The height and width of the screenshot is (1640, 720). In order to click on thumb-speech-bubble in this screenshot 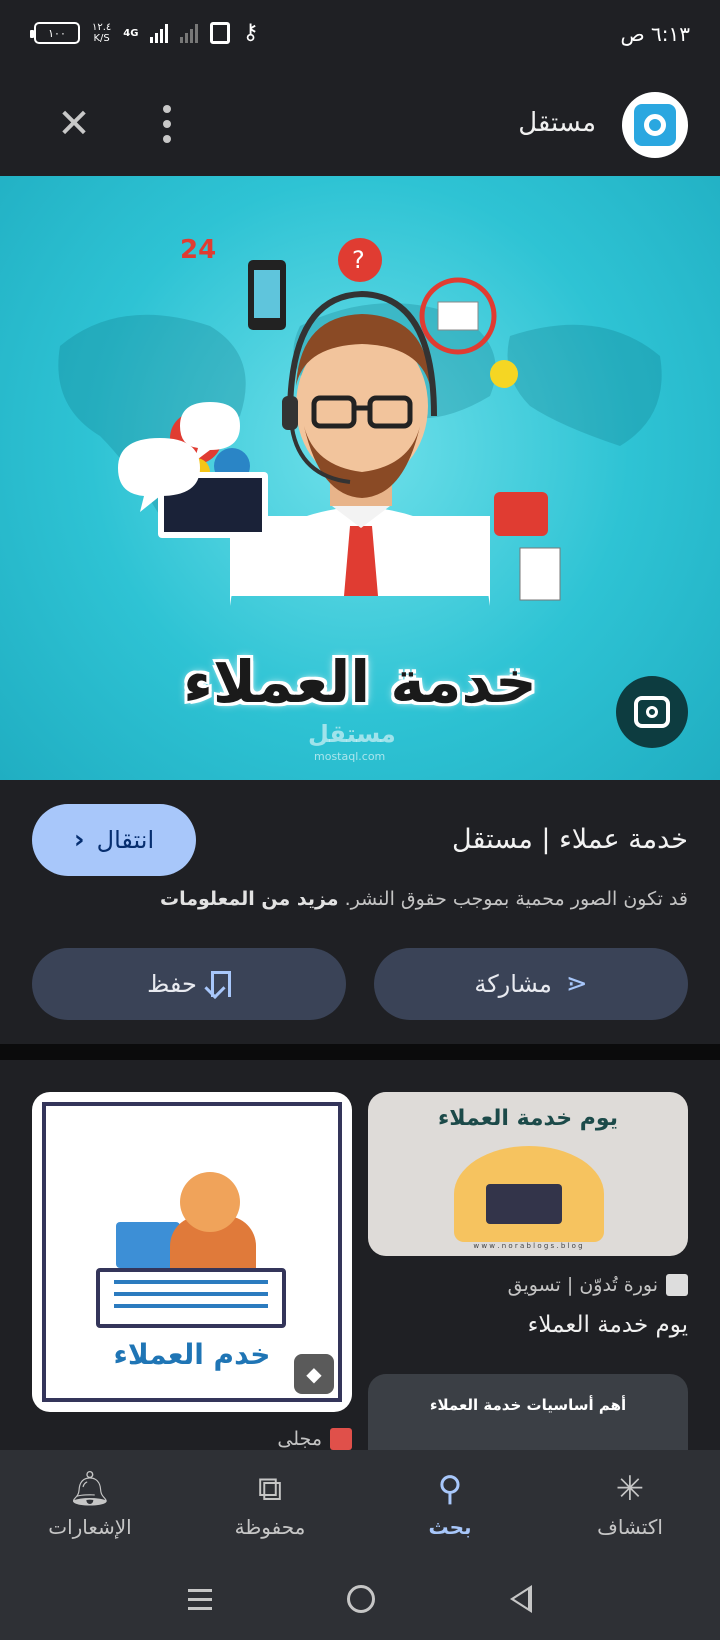, I will do `click(191, 1298)`.